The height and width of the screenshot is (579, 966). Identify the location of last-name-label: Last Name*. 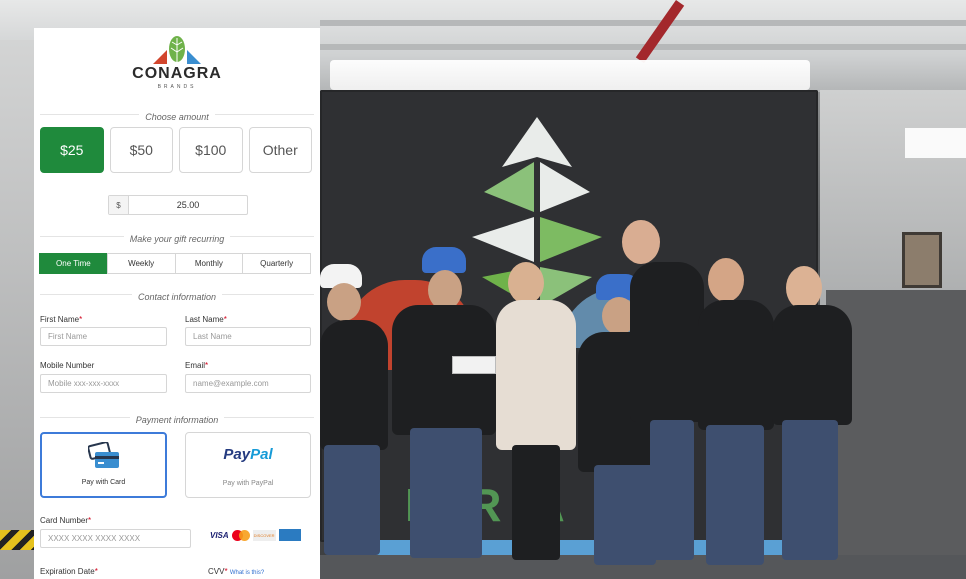
(206, 319).